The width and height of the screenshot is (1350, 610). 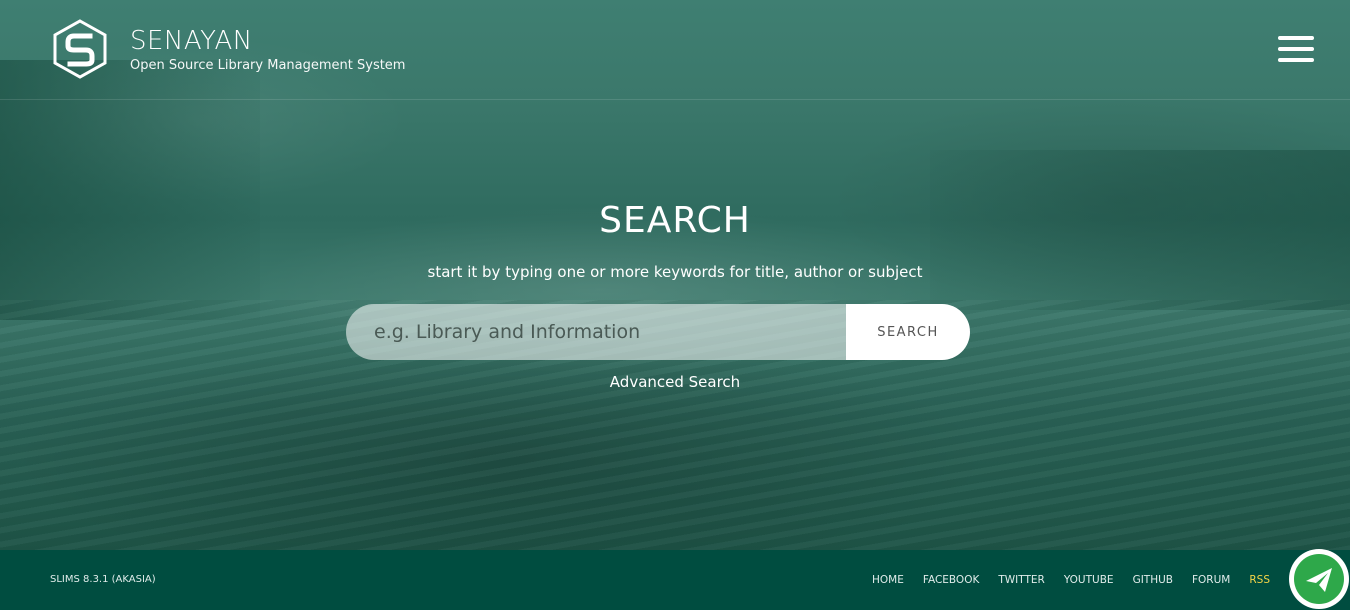 I want to click on footer-link-forum: FORUM, so click(x=1211, y=580).